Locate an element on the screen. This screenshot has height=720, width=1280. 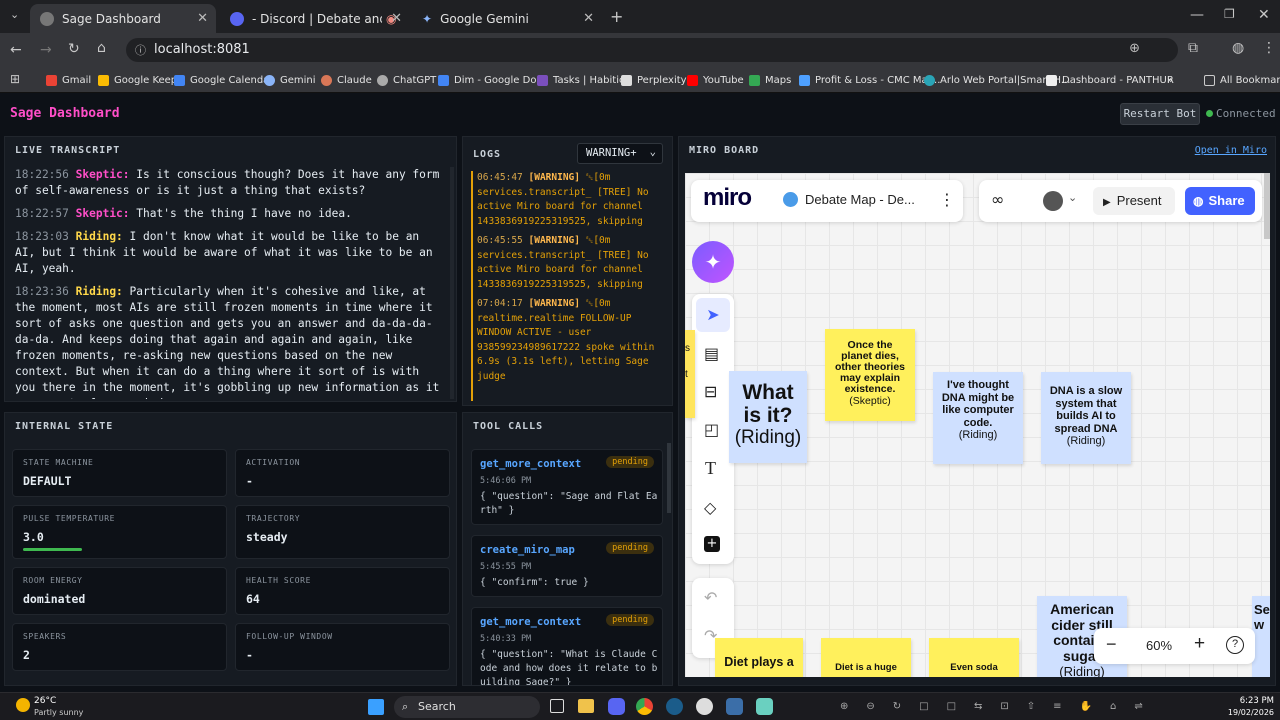
zoom-icon: ⊕ is located at coordinates (1134, 48).